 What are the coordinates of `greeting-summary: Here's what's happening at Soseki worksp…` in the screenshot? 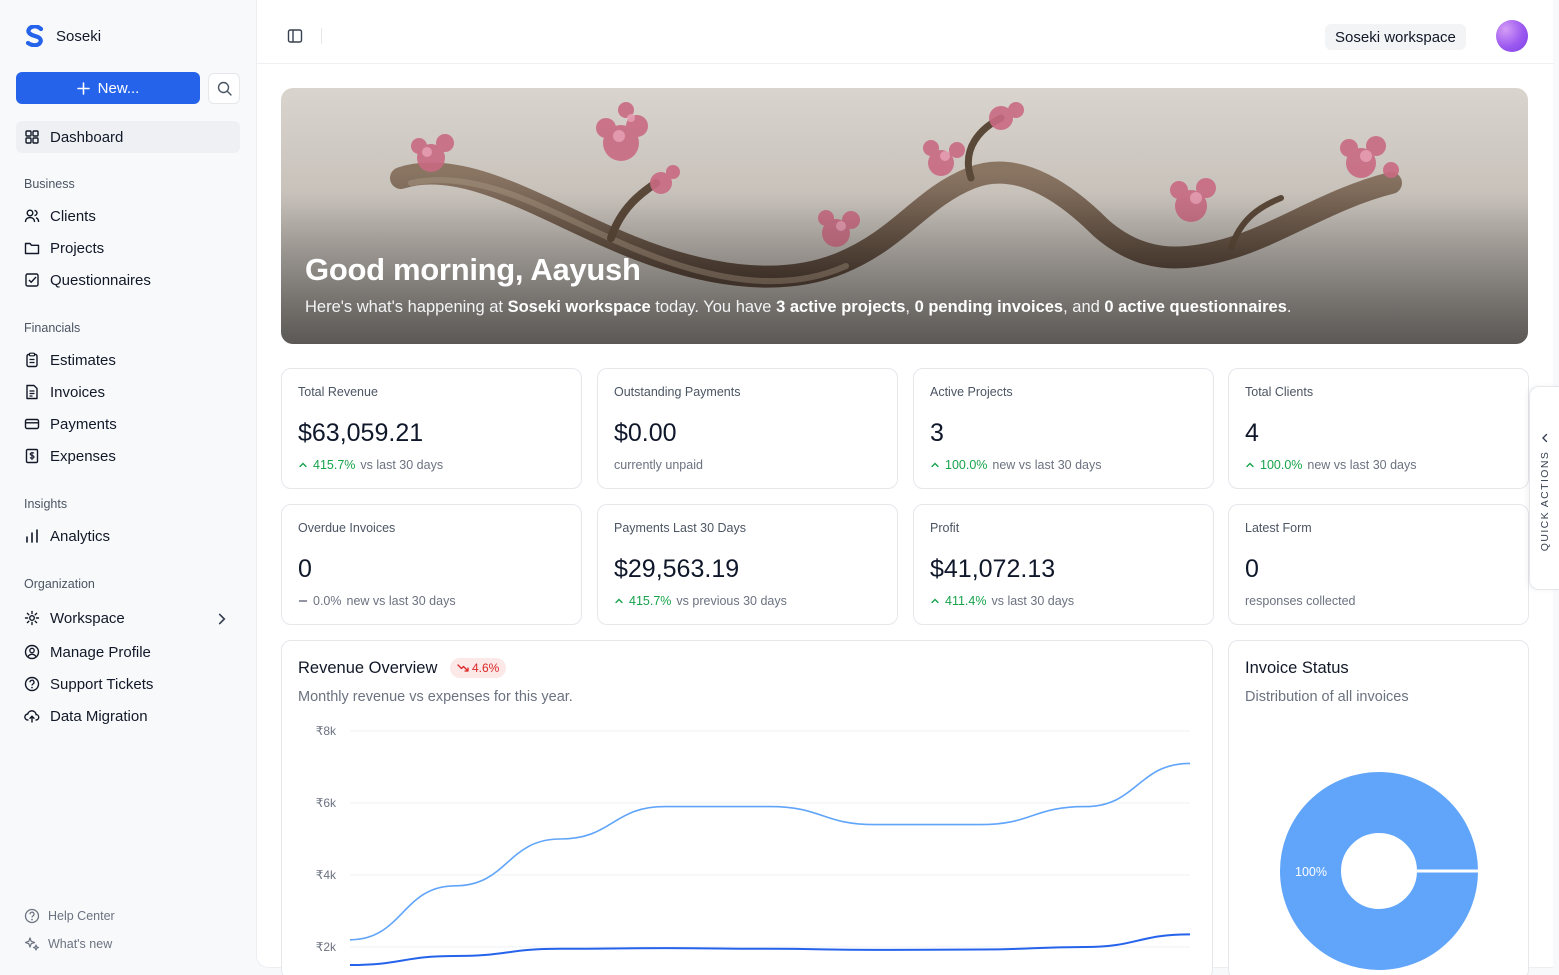 It's located at (798, 307).